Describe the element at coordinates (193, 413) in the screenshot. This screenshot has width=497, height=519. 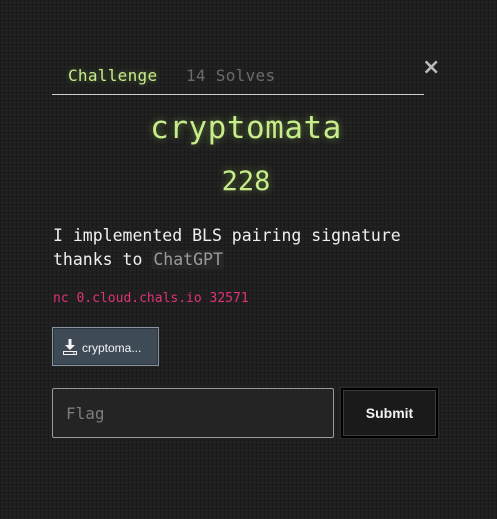
I see `flag-input` at that location.